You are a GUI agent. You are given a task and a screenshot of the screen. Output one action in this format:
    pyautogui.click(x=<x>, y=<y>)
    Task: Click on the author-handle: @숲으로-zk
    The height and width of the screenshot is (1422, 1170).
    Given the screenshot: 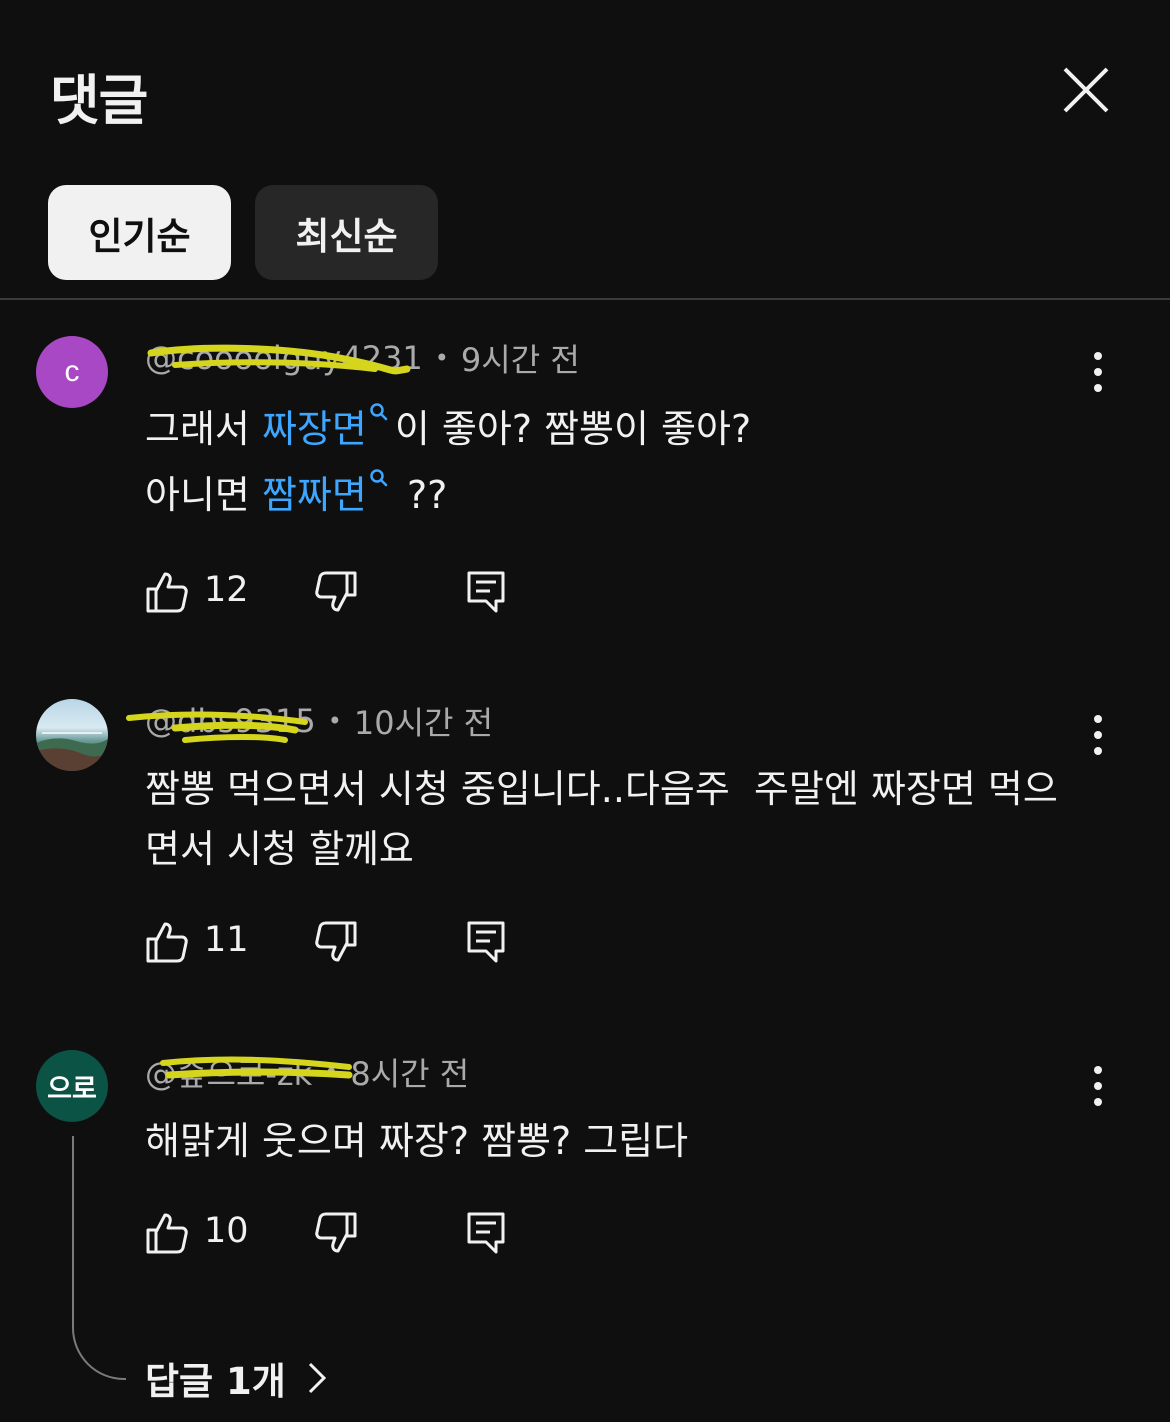 What is the action you would take?
    pyautogui.click(x=249, y=1072)
    